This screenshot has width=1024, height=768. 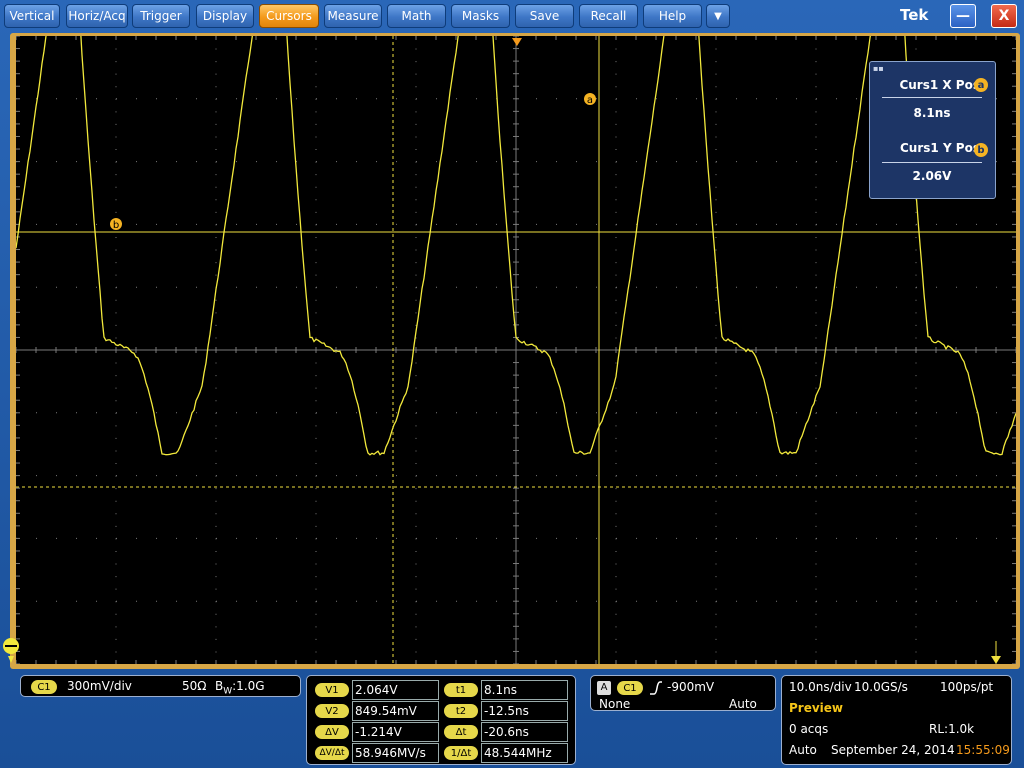 I want to click on inverse-dt-label: 1/Δt, so click(x=461, y=753).